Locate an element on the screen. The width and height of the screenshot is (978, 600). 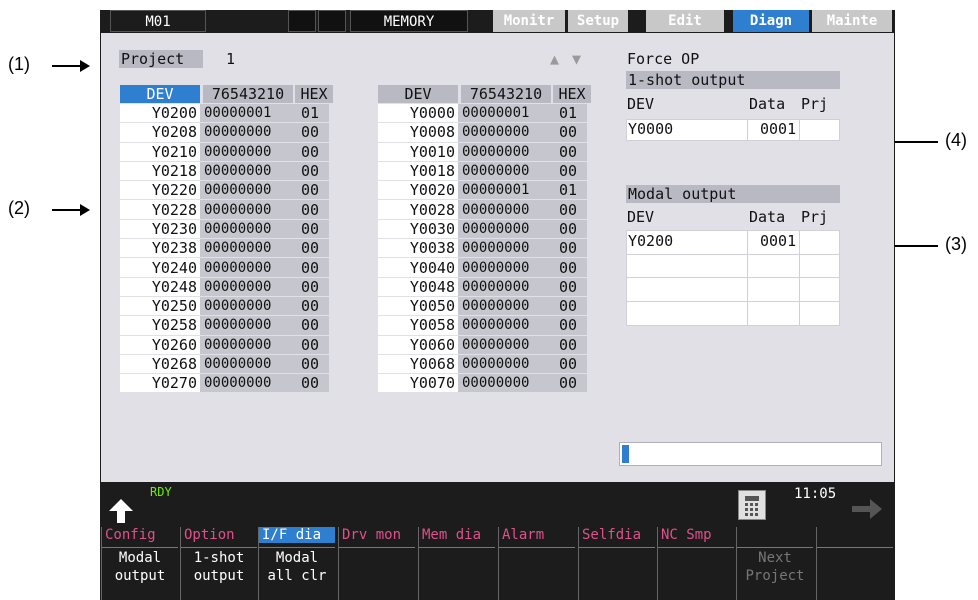
table-row: Y0028 00000000 00 is located at coordinates (482, 209).